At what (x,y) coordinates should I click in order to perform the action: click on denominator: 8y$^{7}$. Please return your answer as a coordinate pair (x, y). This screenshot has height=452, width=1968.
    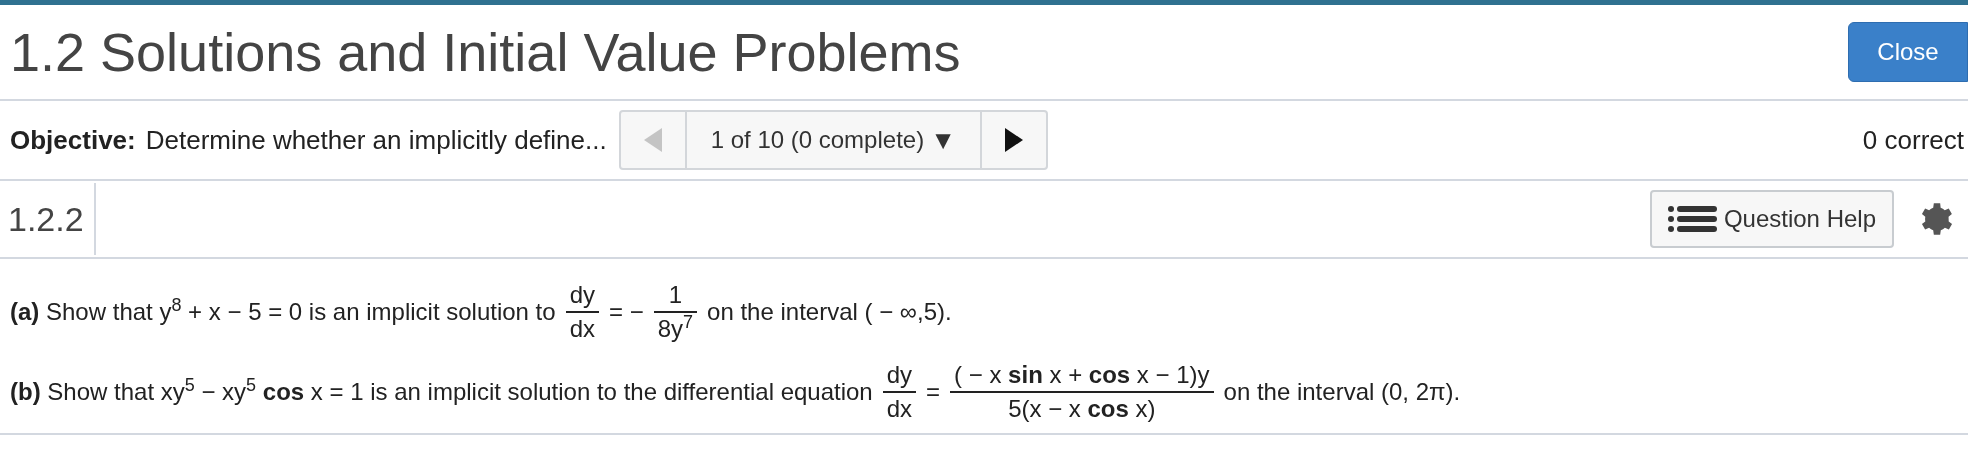
    Looking at the image, I should click on (675, 328).